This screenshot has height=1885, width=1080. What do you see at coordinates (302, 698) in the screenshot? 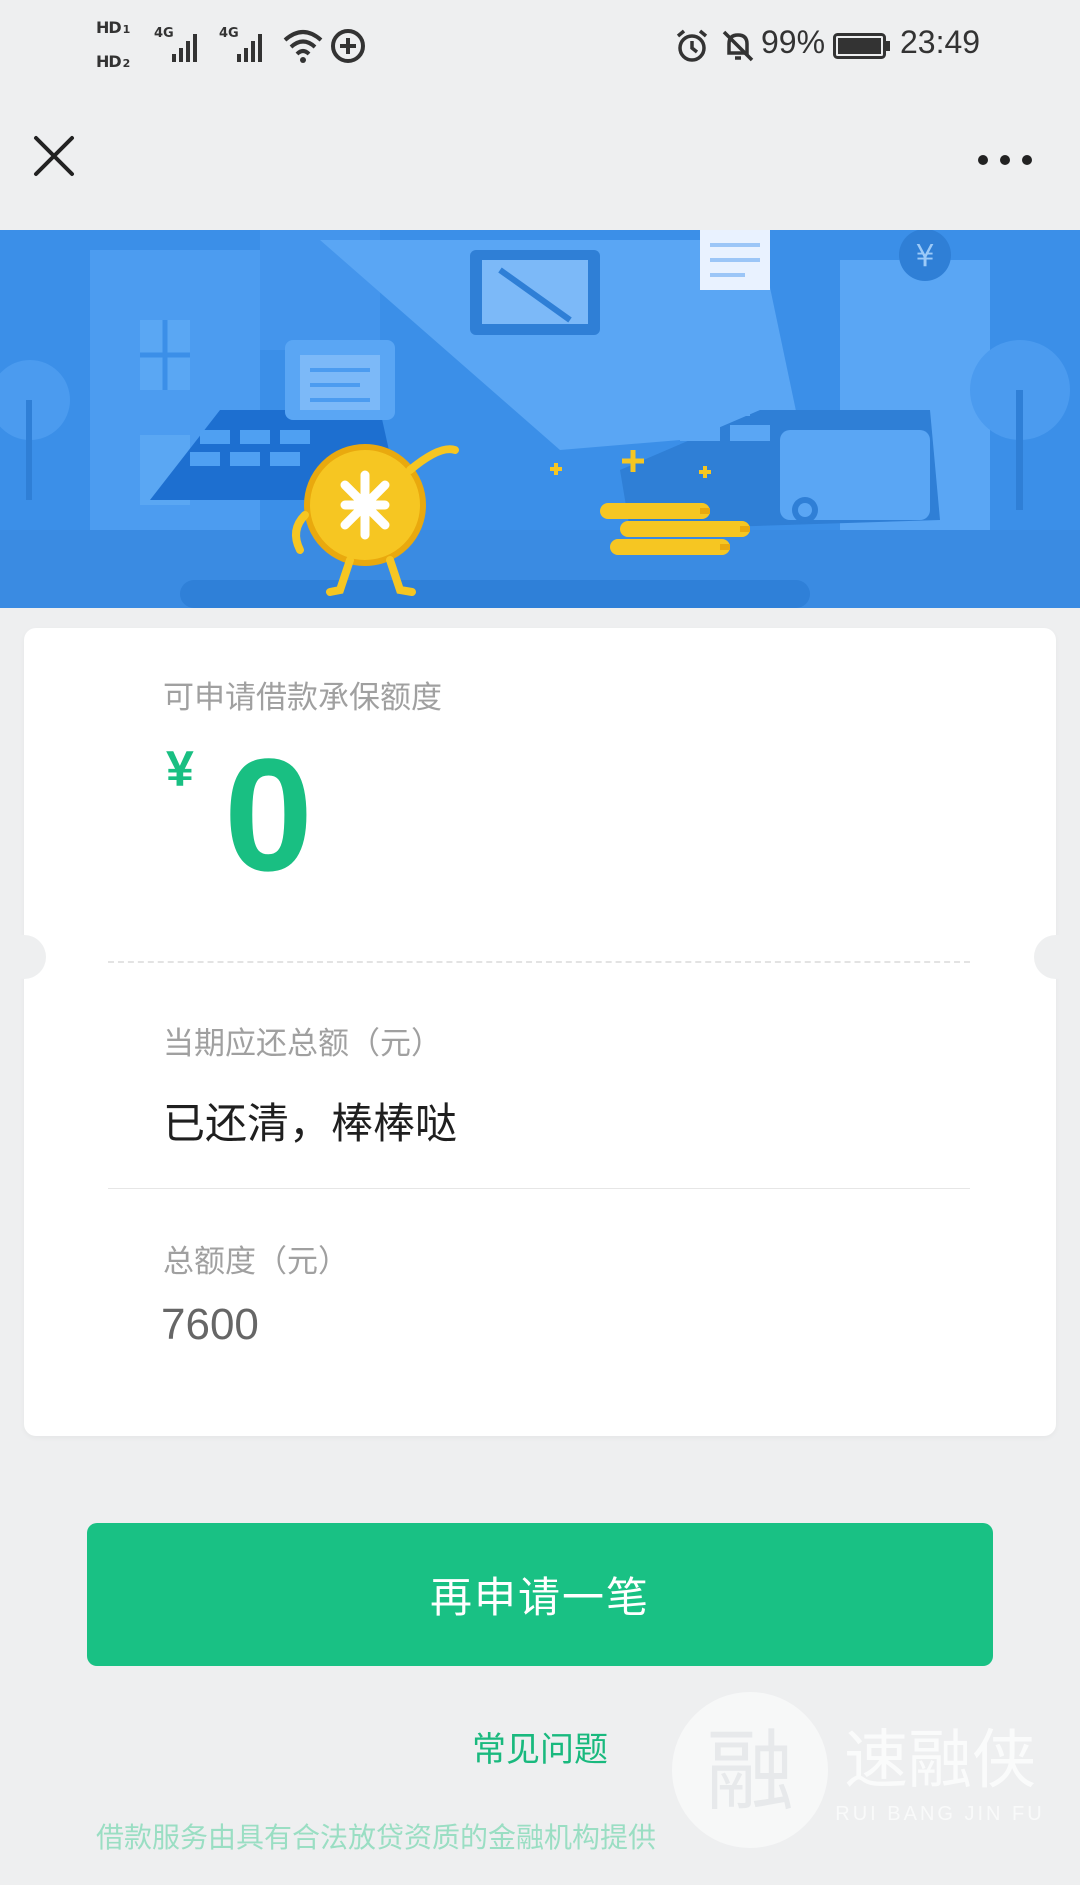
I see `quota-label: 可申请借款承保额度` at bounding box center [302, 698].